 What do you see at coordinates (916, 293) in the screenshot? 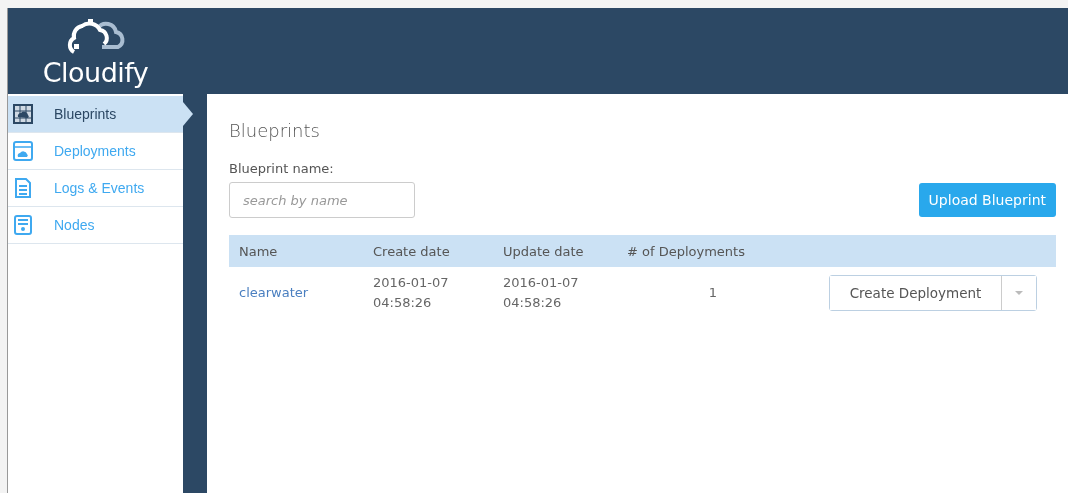
I see `create-deployment-button: Create Deployment` at bounding box center [916, 293].